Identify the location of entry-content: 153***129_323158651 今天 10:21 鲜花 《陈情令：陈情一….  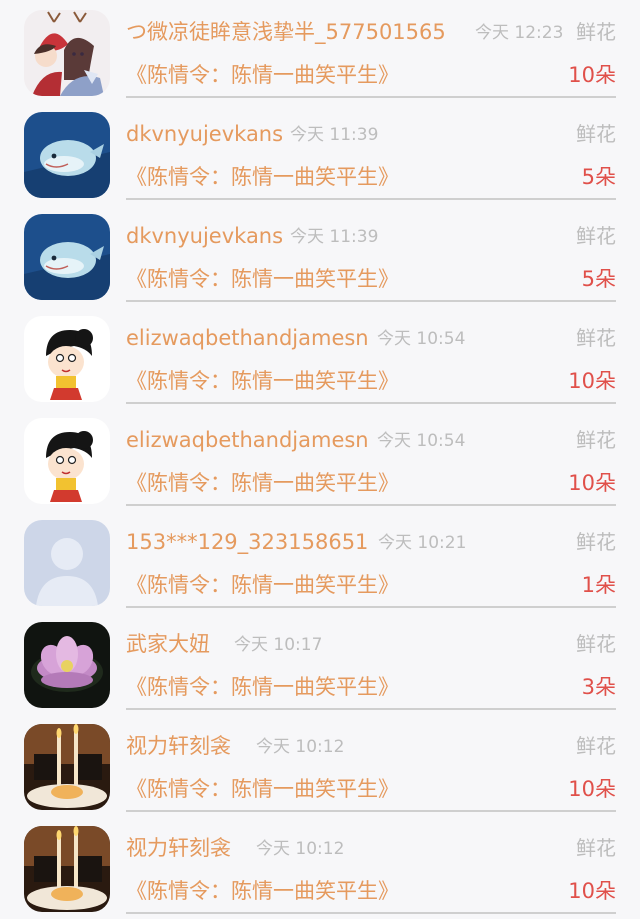
(371, 561).